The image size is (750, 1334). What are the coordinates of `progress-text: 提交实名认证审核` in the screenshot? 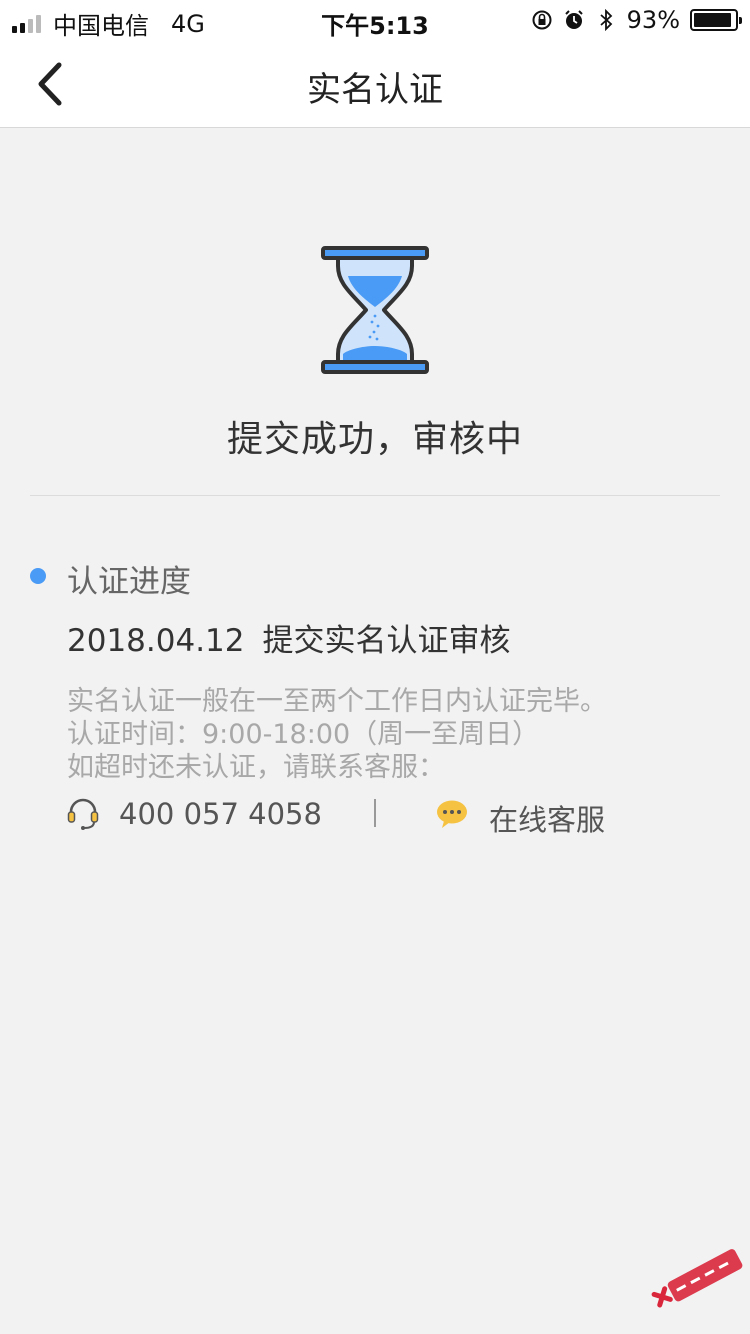 It's located at (386, 641).